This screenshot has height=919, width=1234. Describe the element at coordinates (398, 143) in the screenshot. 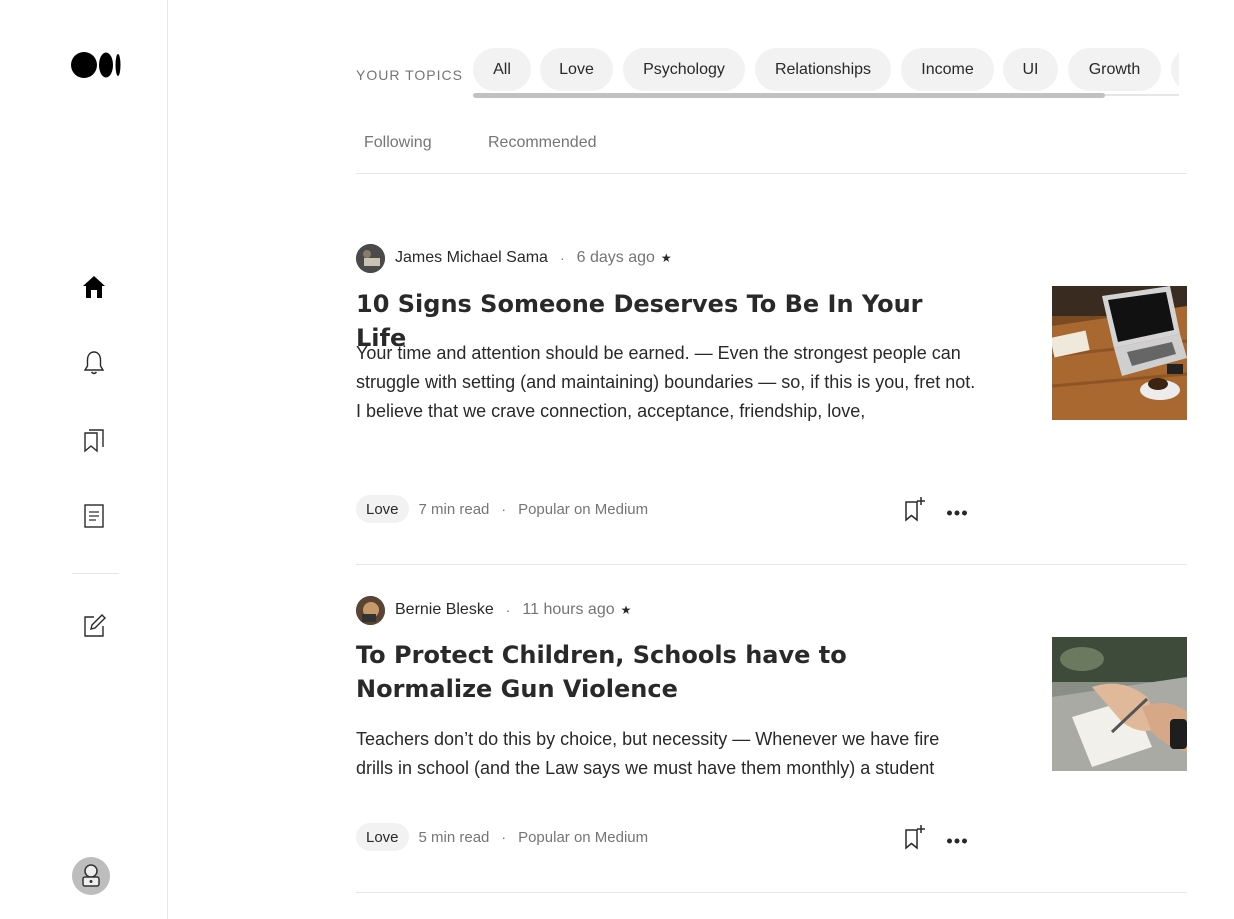

I see `tab-following: Following` at that location.